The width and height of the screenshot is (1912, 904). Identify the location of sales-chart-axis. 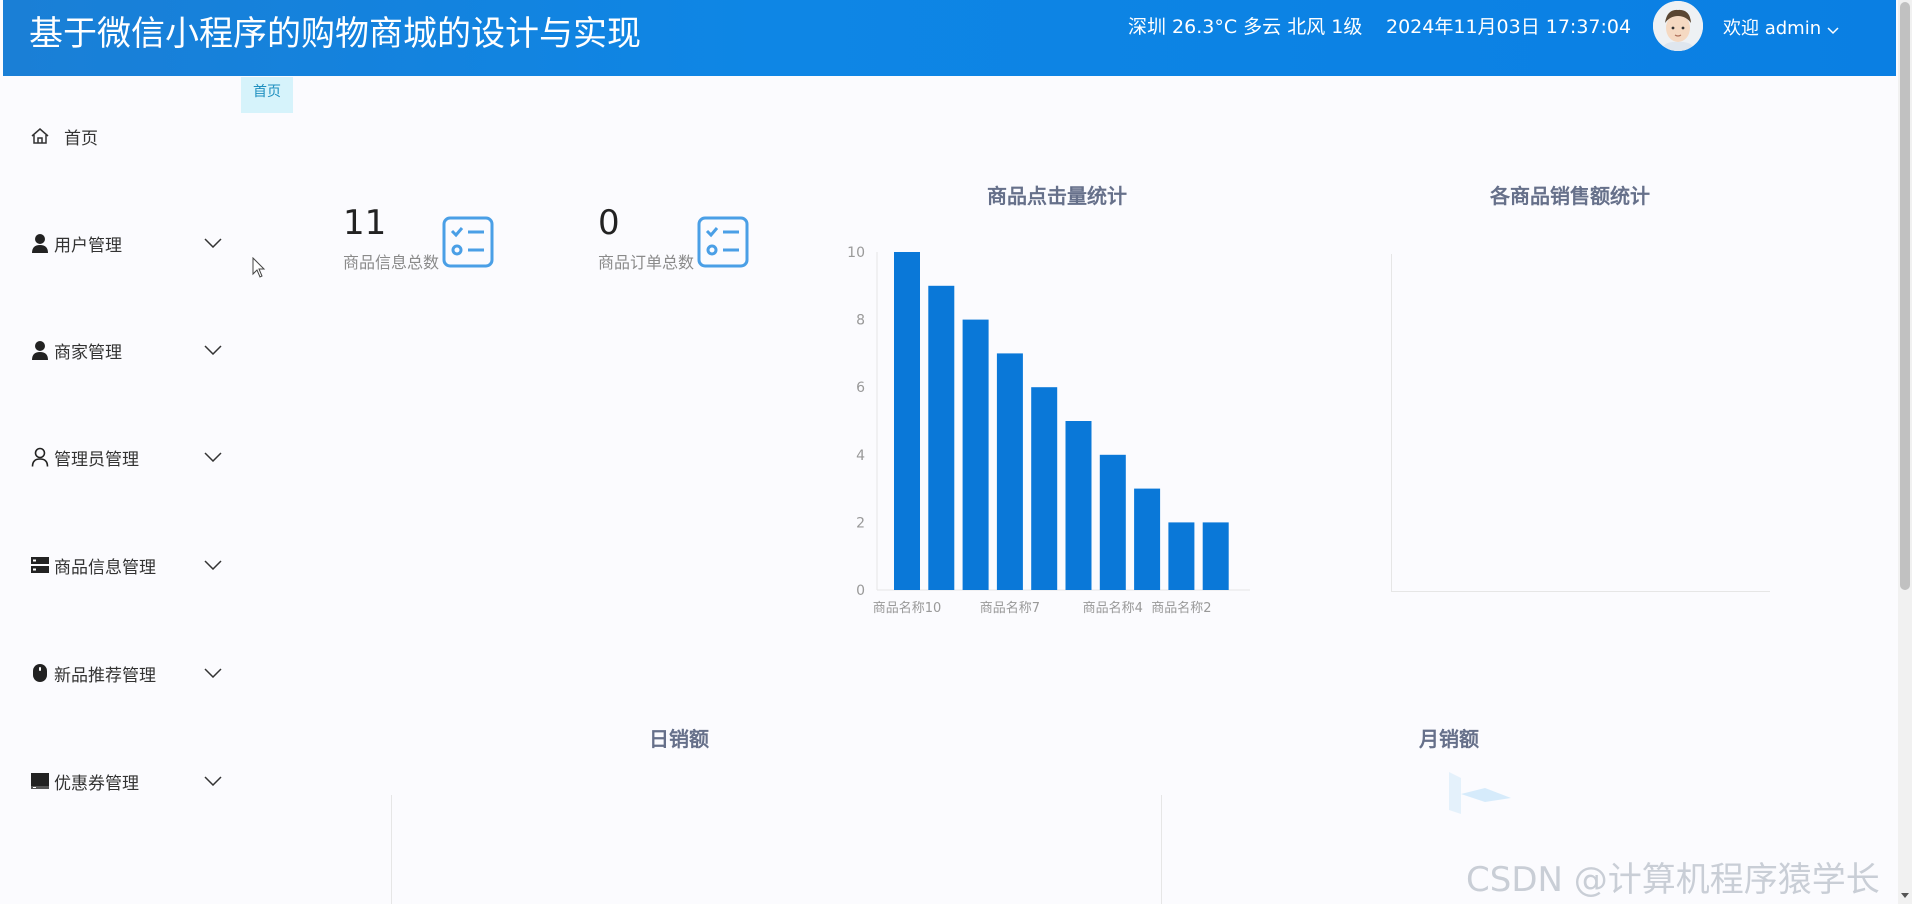
(1391, 423).